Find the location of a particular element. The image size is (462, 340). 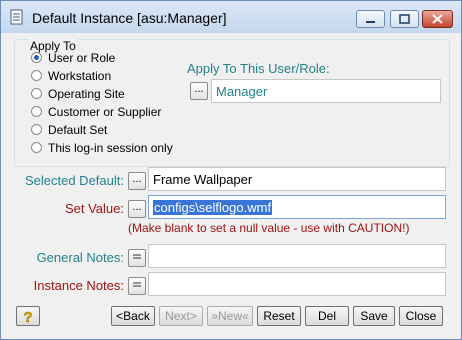

maximize-button is located at coordinates (404, 19).